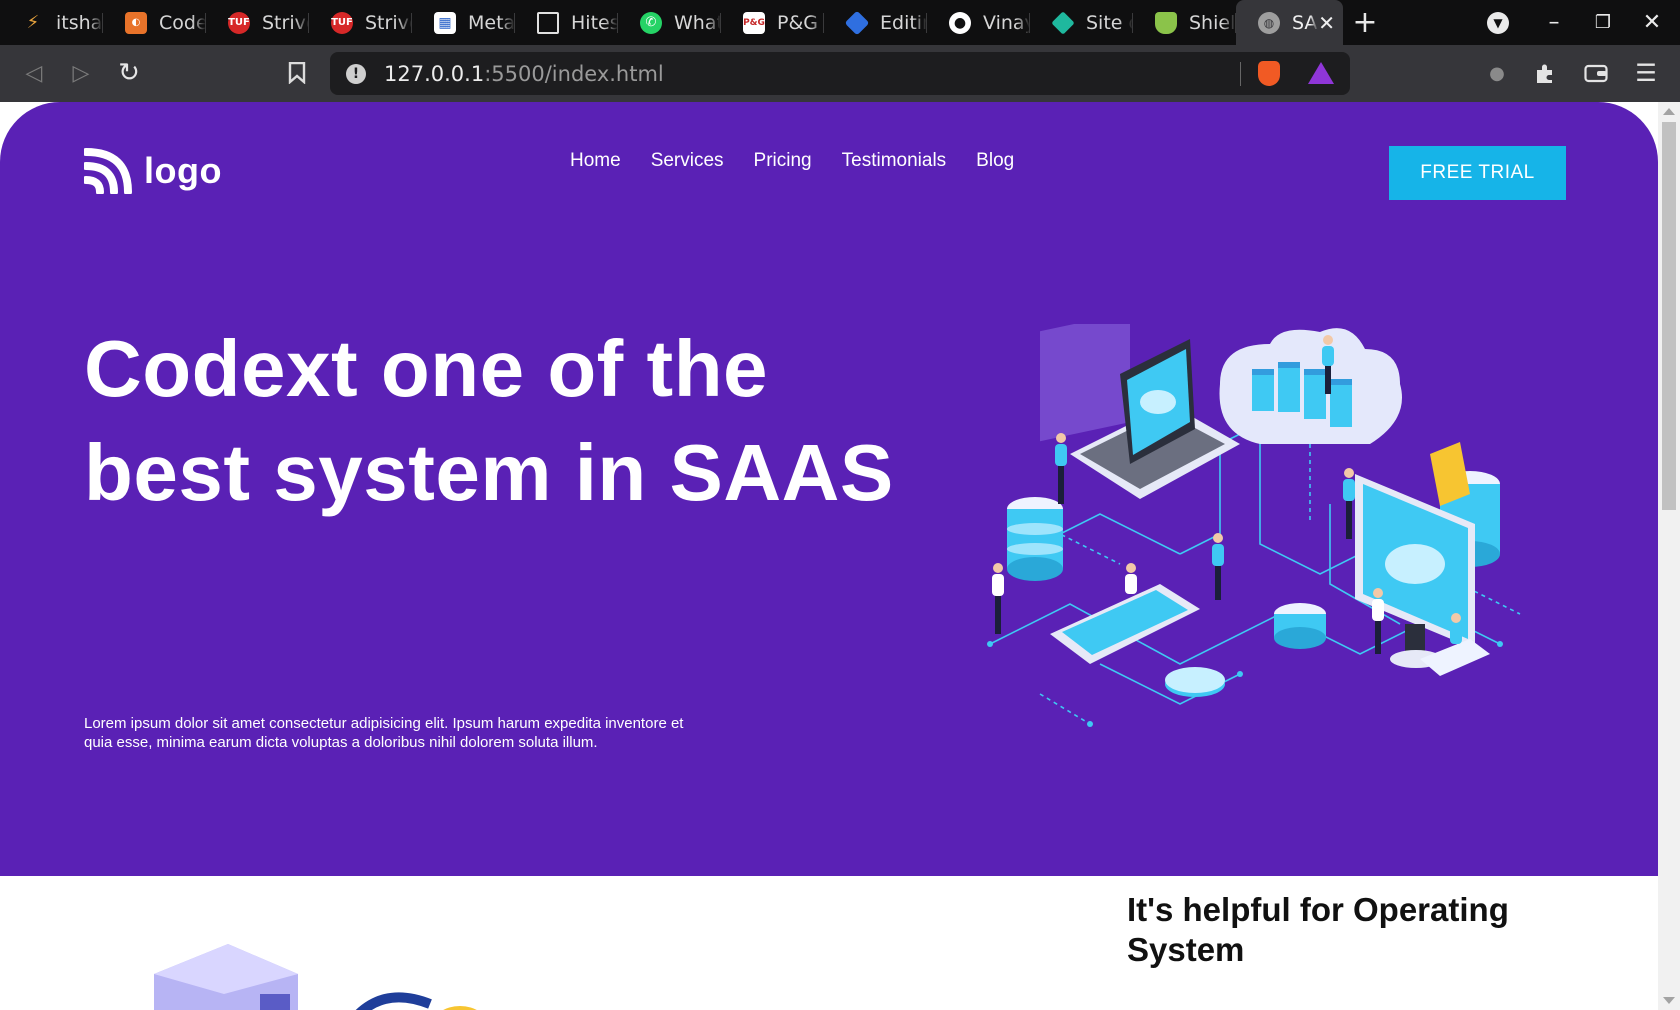 The height and width of the screenshot is (1010, 1680). I want to click on hero-headline: Codext one of the best system in SAAS, so click(489, 420).